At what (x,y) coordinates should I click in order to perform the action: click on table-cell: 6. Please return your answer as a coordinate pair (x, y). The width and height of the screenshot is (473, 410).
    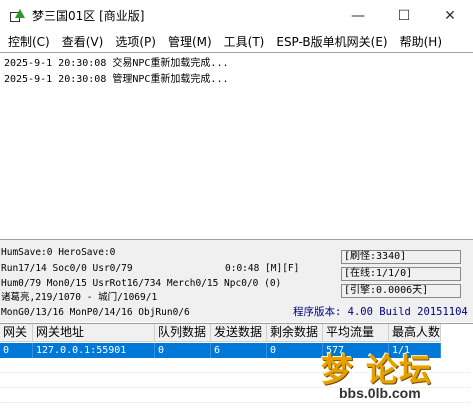
    Looking at the image, I should click on (239, 350).